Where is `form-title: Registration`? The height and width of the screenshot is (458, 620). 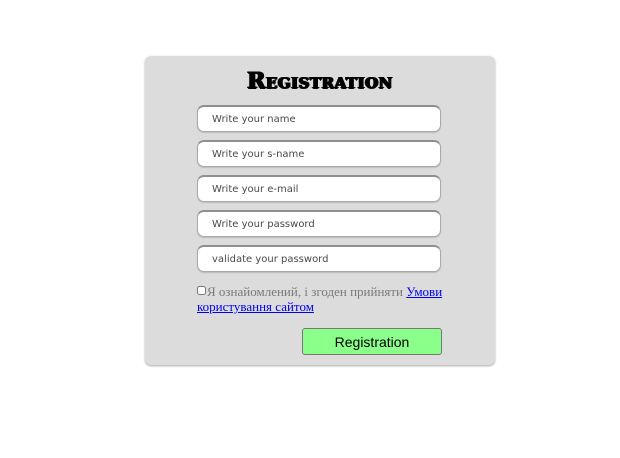
form-title: Registration is located at coordinates (320, 81).